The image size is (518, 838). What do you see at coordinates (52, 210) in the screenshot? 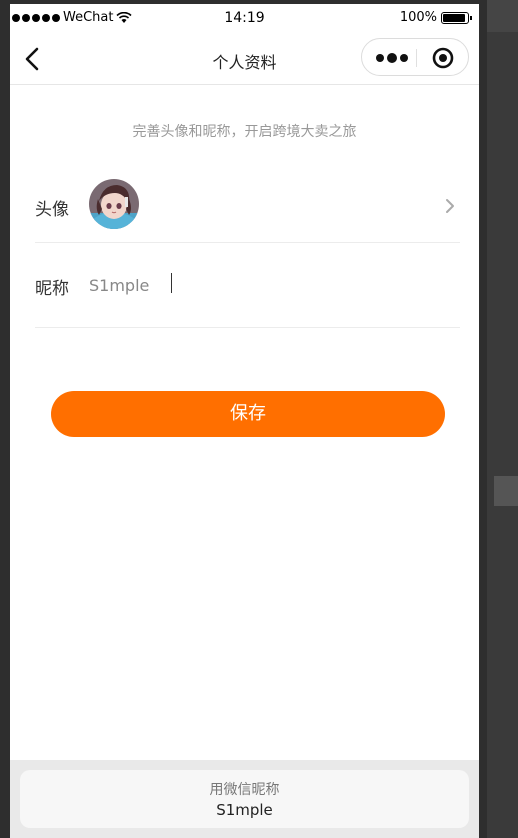
I see `avatar-label: 头像` at bounding box center [52, 210].